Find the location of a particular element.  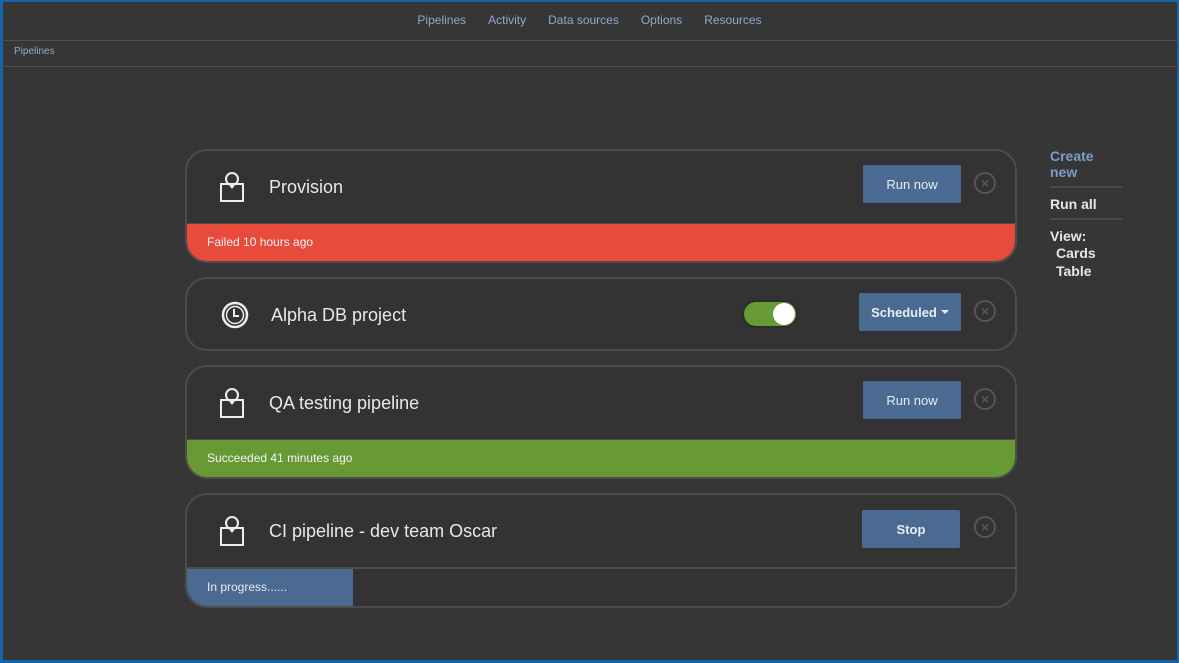

nav-options: Options is located at coordinates (661, 20).